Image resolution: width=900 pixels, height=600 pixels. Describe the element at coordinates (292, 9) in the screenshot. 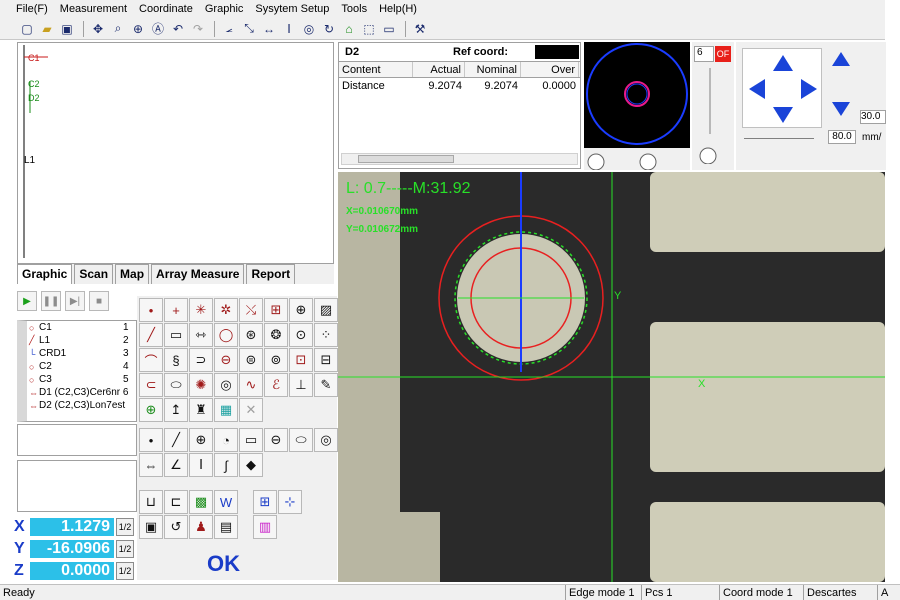

I see `menu-system-setup: Sysytem Setup` at that location.